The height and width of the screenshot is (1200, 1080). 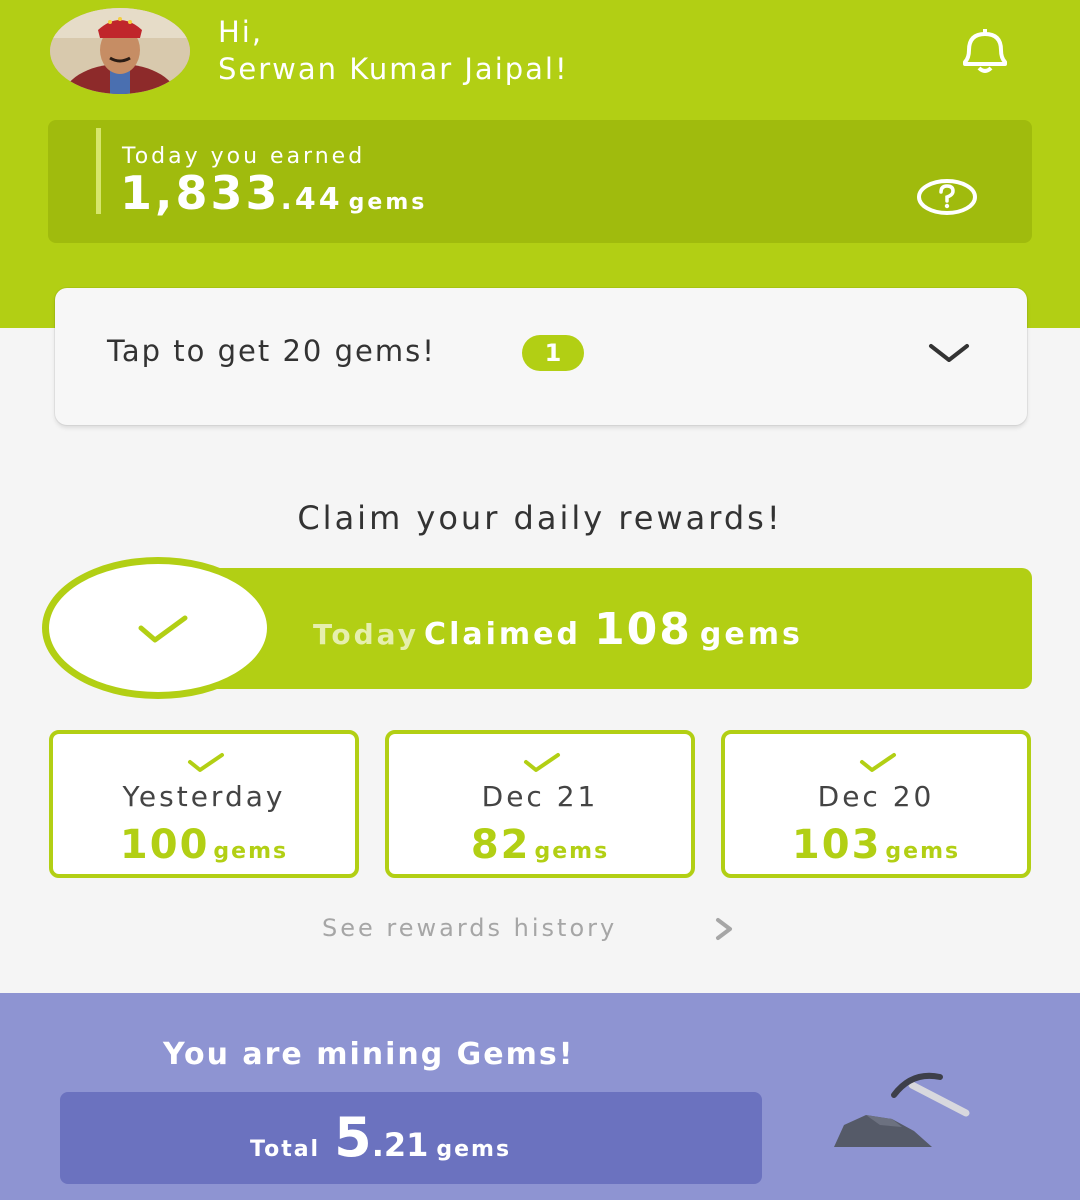 I want to click on mining-total-unit: gems, so click(x=474, y=1149).